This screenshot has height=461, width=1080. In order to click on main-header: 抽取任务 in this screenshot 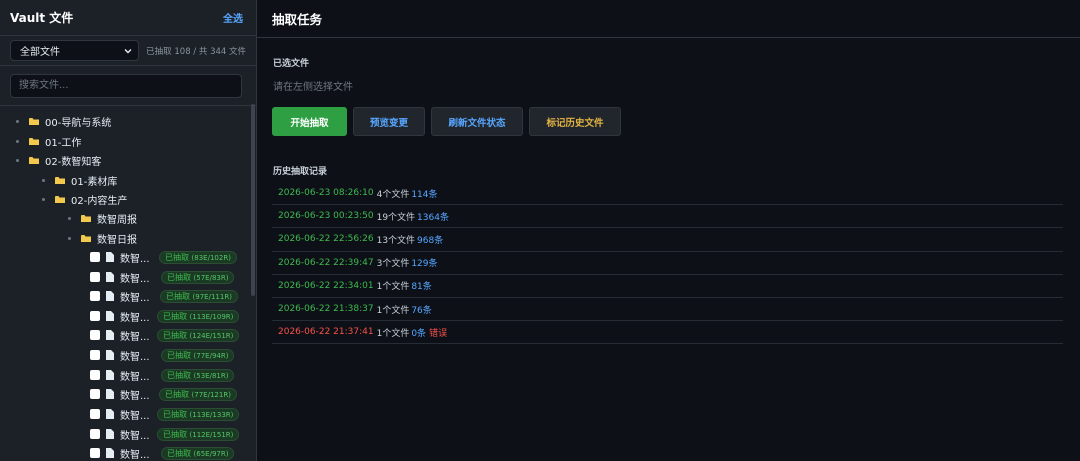, I will do `click(668, 19)`.